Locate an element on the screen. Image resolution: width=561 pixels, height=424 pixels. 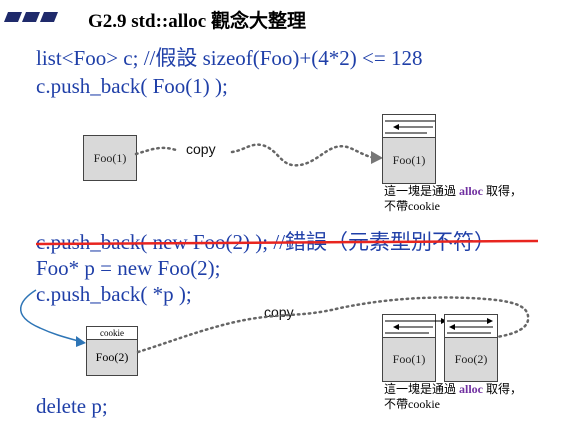
alloc-note-2-text-b: 取得， is located at coordinates (503, 389).